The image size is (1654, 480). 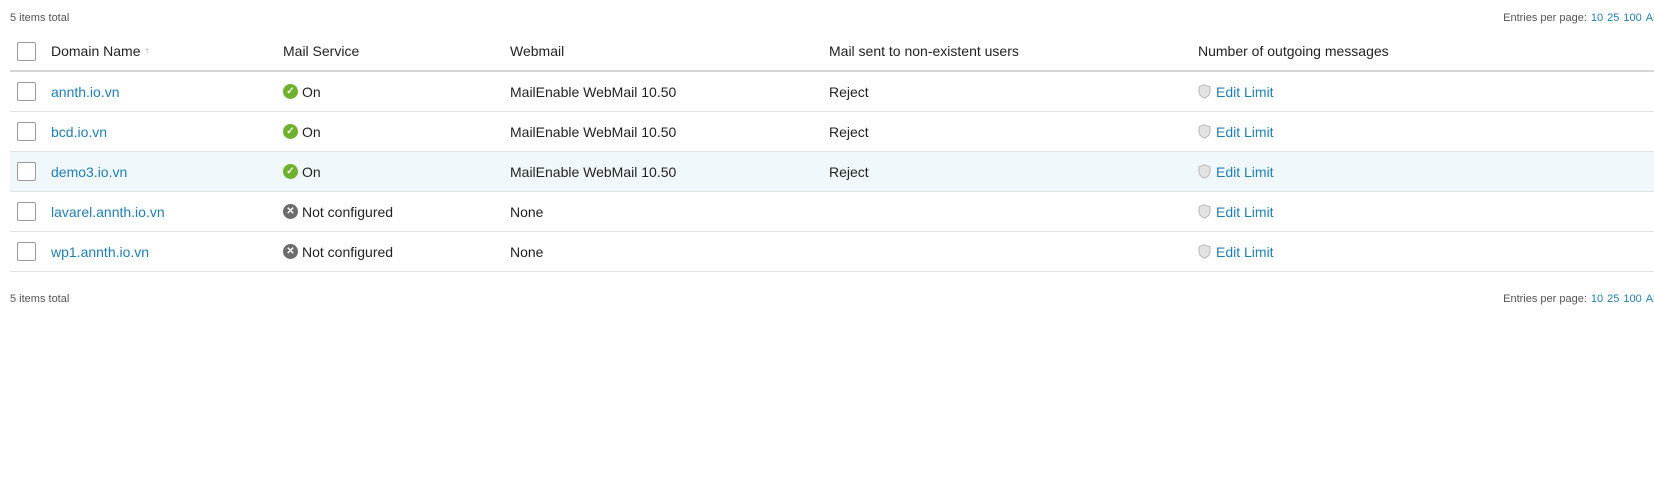 What do you see at coordinates (147, 51) in the screenshot?
I see `sort-ascending-icon: ↑` at bounding box center [147, 51].